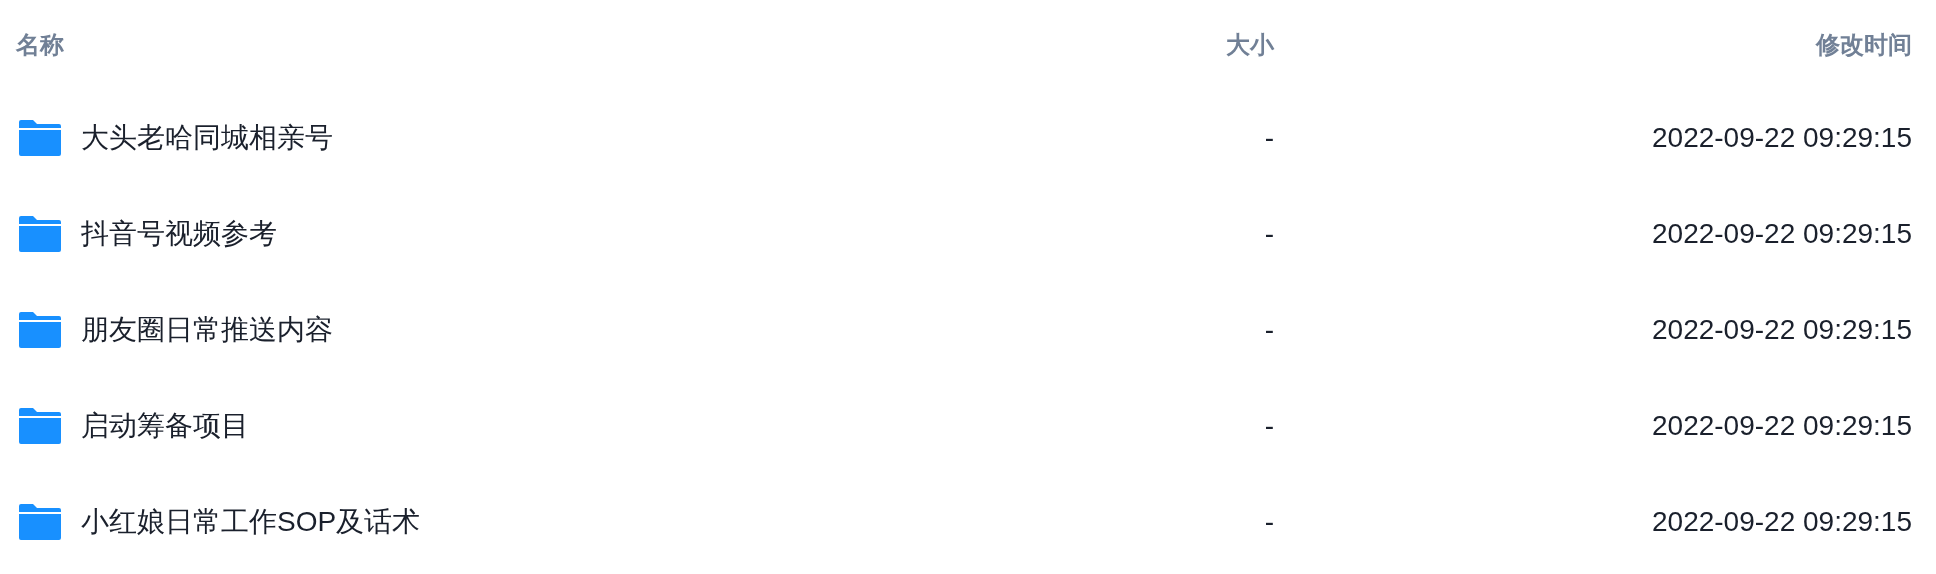  Describe the element at coordinates (165, 426) in the screenshot. I see `folder-name: 启动筹备项目` at that location.